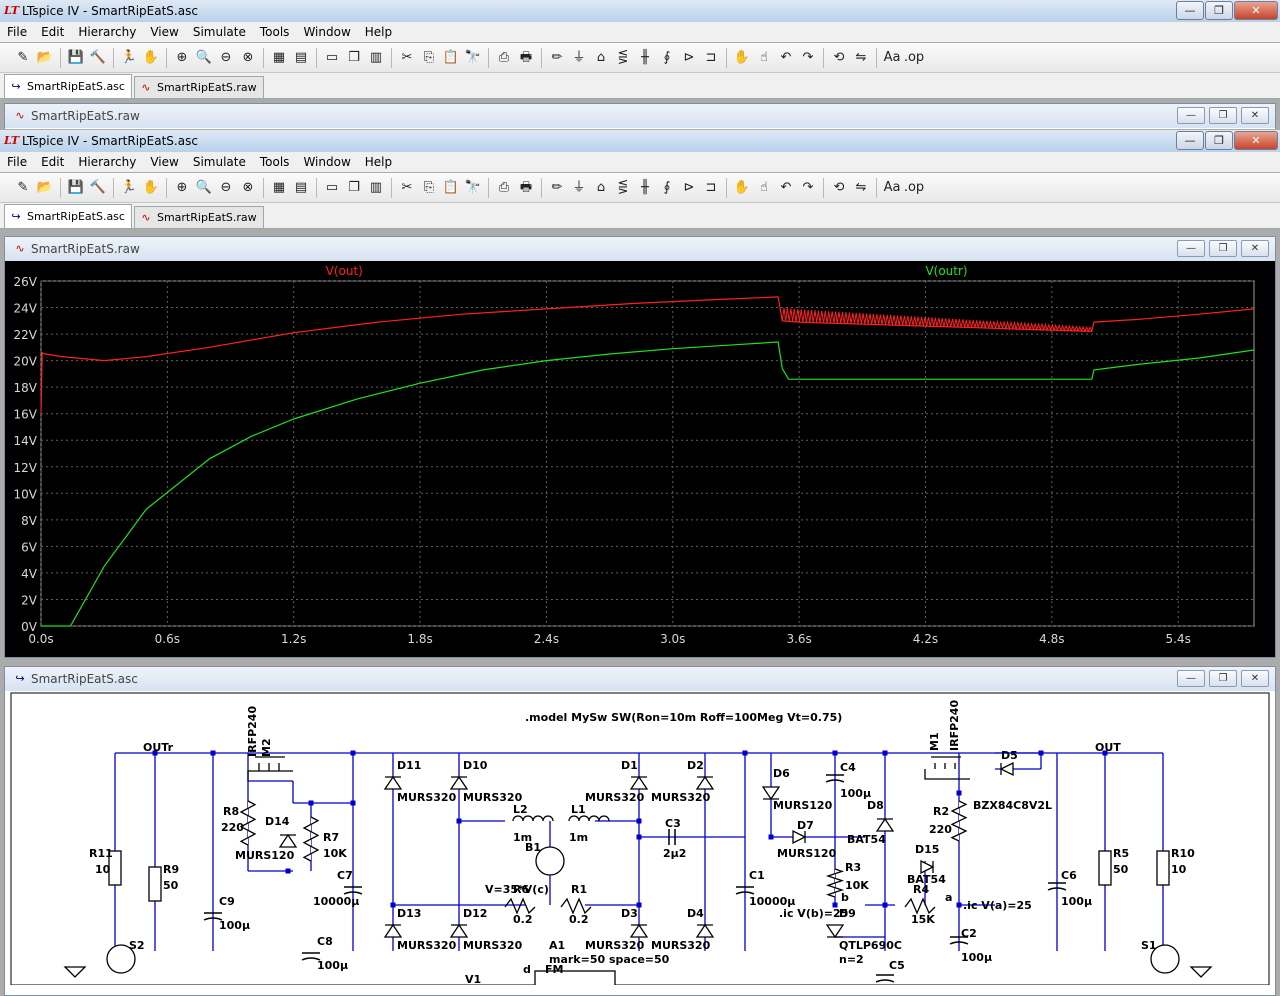 The width and height of the screenshot is (1280, 996). Describe the element at coordinates (23, 58) in the screenshot. I see `new-schematic-icon: ✎` at that location.